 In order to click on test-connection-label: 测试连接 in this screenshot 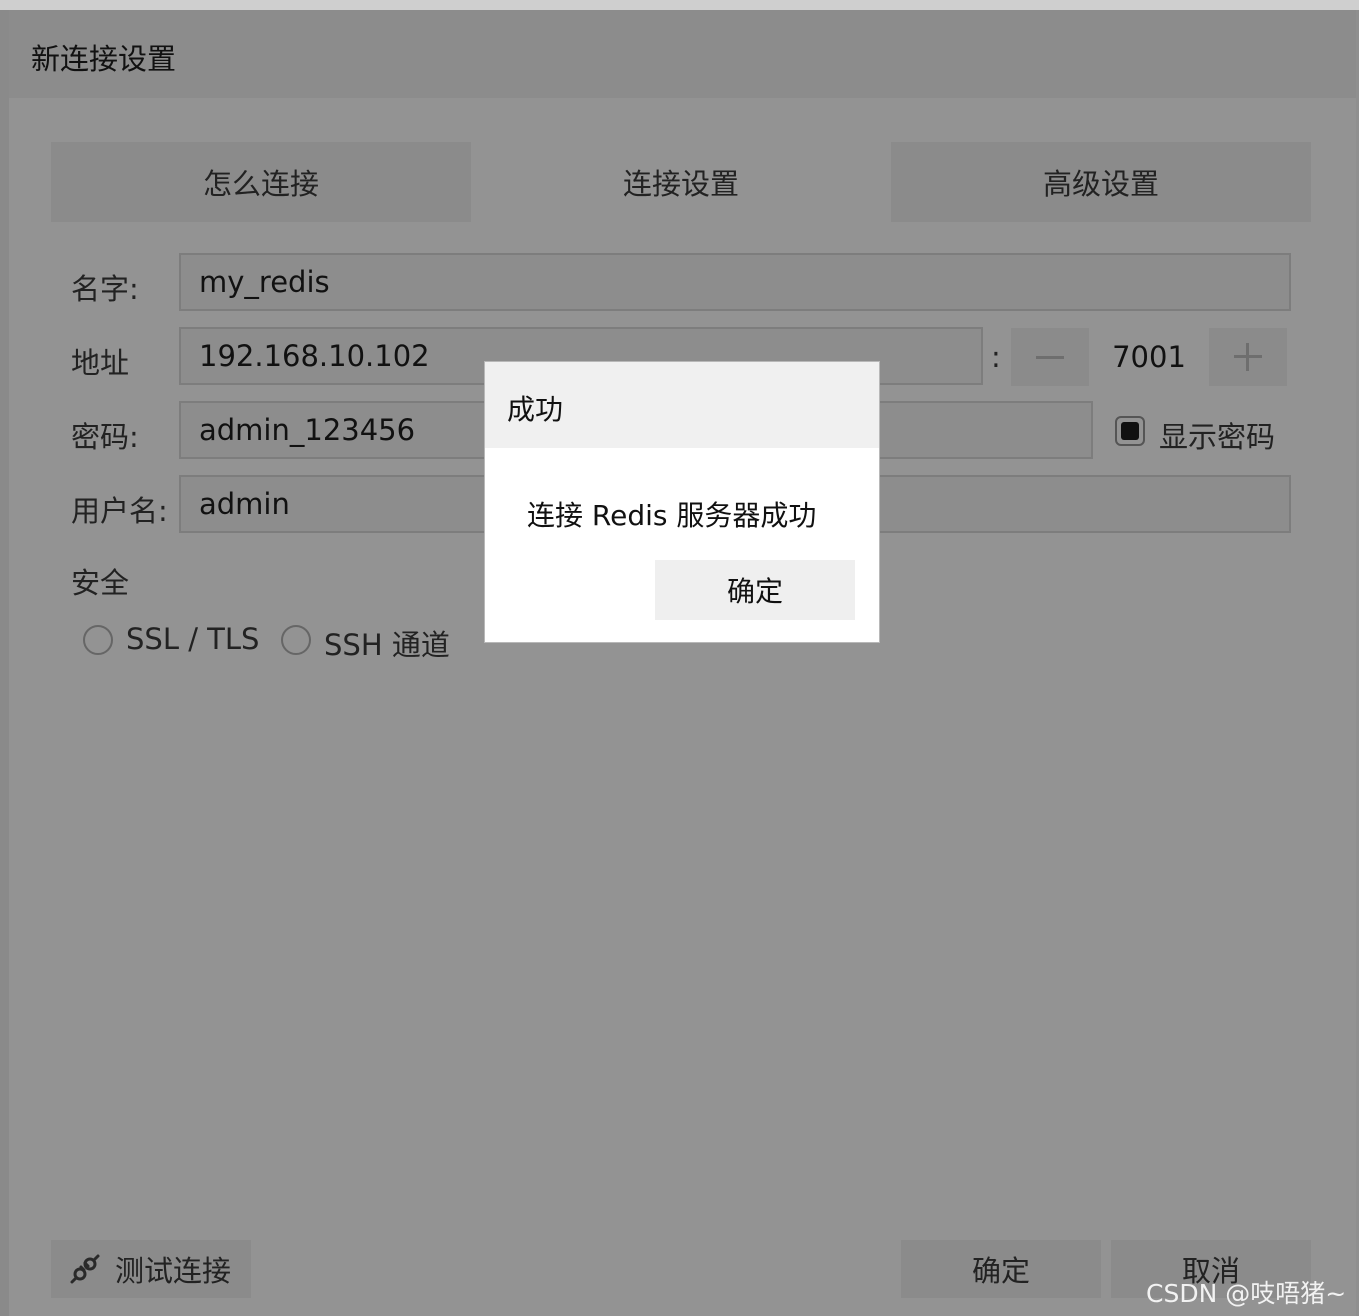, I will do `click(173, 1271)`.